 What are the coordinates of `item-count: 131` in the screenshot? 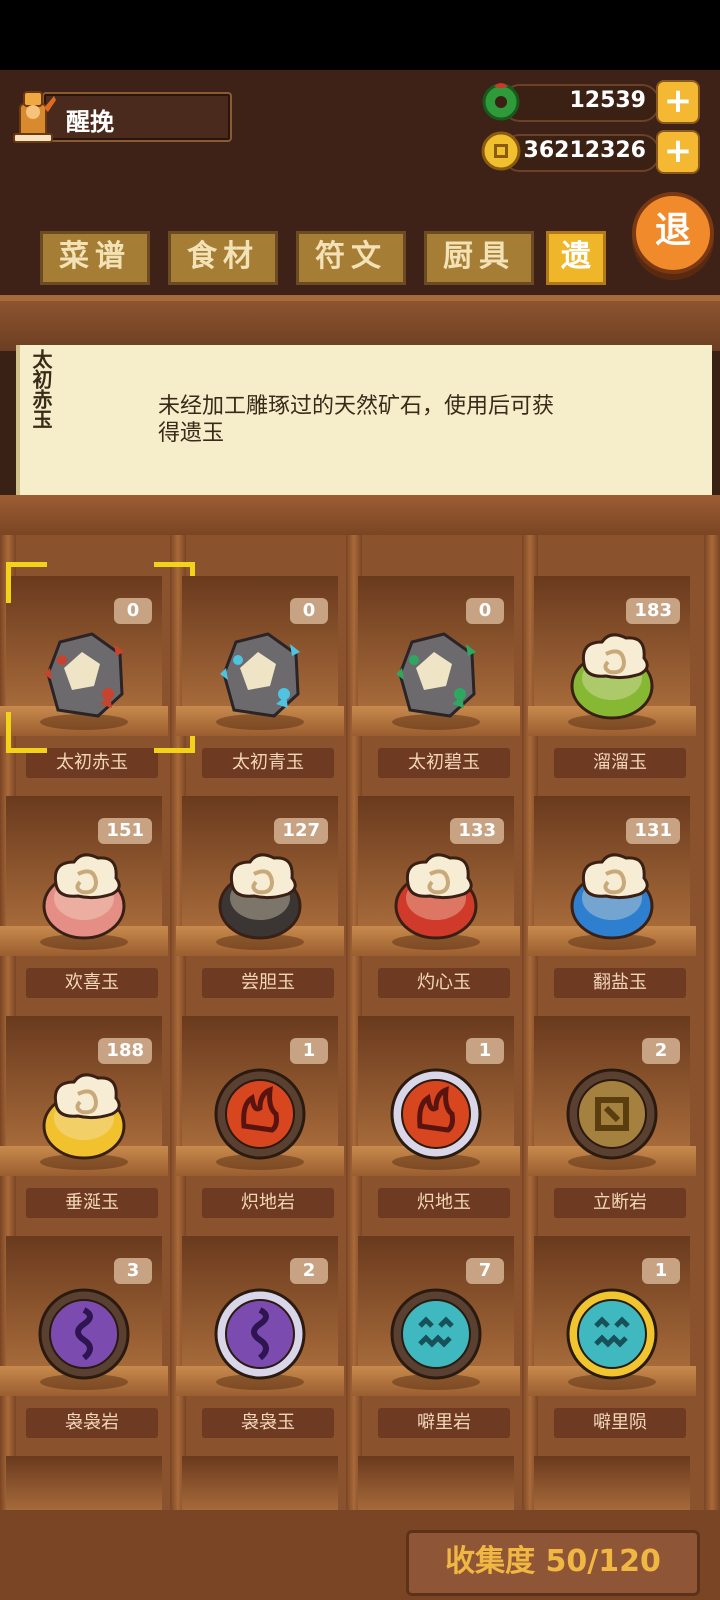 It's located at (653, 831).